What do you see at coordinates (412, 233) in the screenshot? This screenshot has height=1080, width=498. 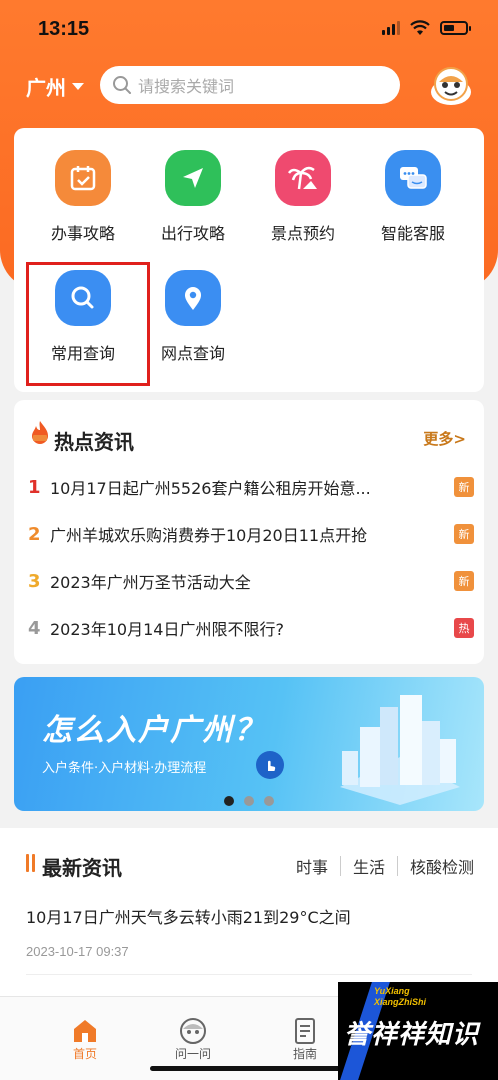 I see `service-label: 智能客服` at bounding box center [412, 233].